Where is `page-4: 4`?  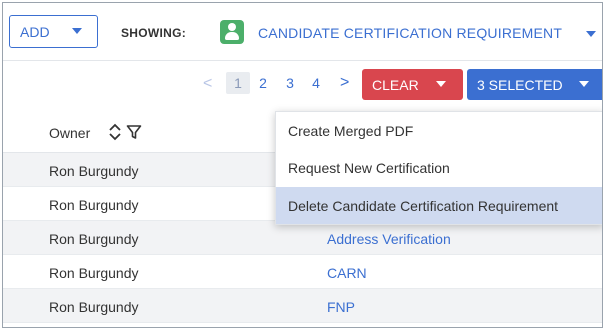
page-4: 4 is located at coordinates (316, 83).